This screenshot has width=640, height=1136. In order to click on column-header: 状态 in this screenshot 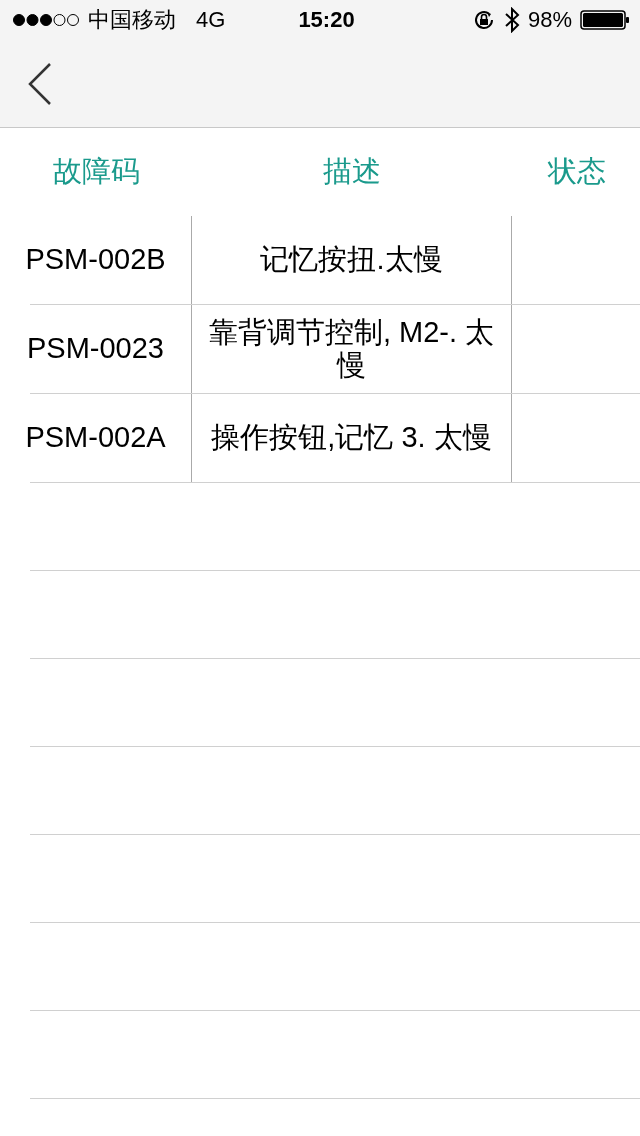, I will do `click(576, 172)`.